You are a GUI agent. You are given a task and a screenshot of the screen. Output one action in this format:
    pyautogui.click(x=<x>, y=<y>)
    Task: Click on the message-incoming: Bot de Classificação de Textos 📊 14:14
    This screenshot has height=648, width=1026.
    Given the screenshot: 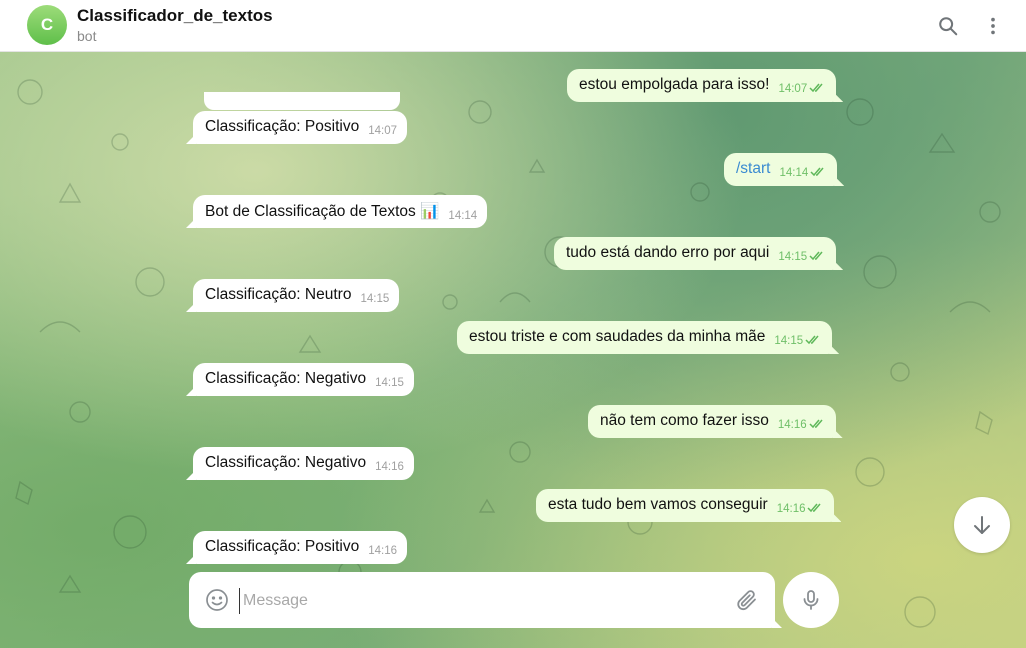 What is the action you would take?
    pyautogui.click(x=340, y=211)
    